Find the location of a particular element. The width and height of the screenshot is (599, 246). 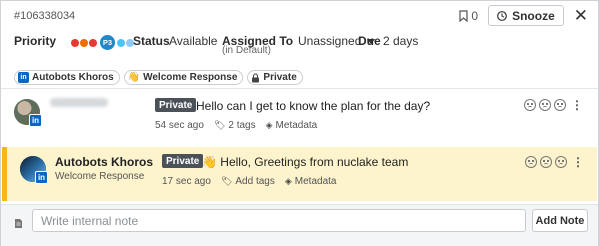

add-tags-button: 🏷 Add tags is located at coordinates (248, 181).